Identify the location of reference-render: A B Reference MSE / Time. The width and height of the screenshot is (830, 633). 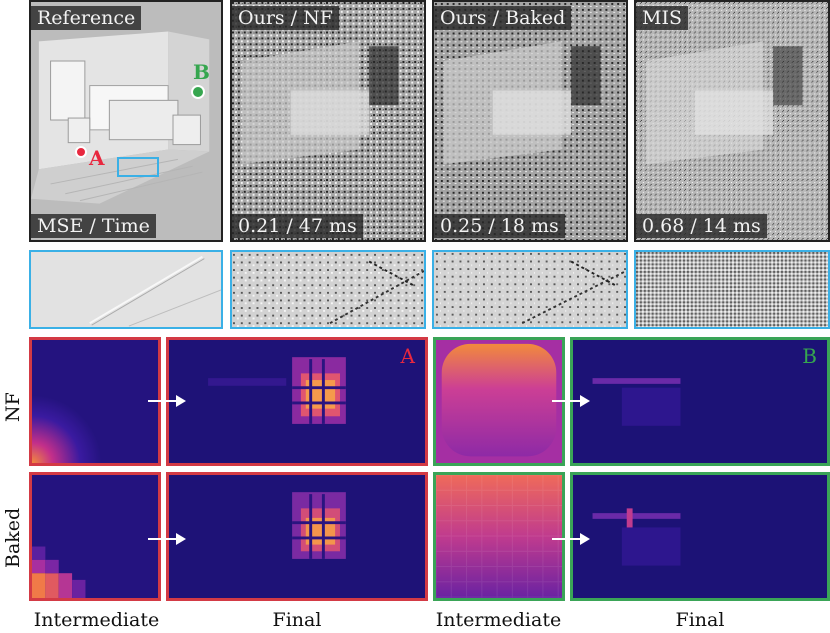
(126, 121).